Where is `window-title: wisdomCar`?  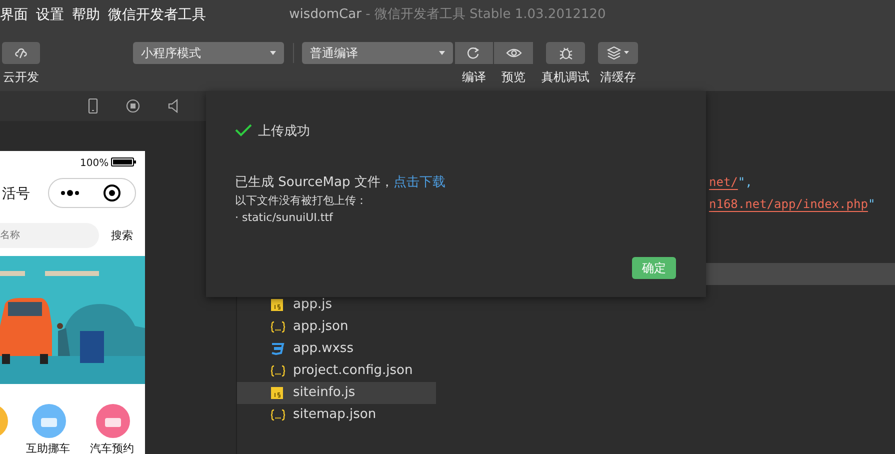 window-title: wisdomCar is located at coordinates (325, 14).